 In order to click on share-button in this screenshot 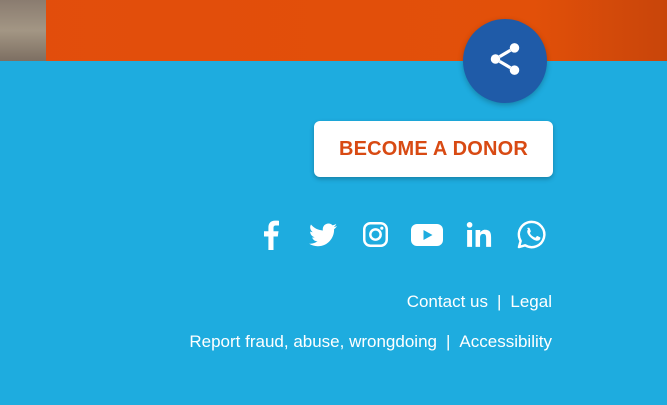, I will do `click(505, 61)`.